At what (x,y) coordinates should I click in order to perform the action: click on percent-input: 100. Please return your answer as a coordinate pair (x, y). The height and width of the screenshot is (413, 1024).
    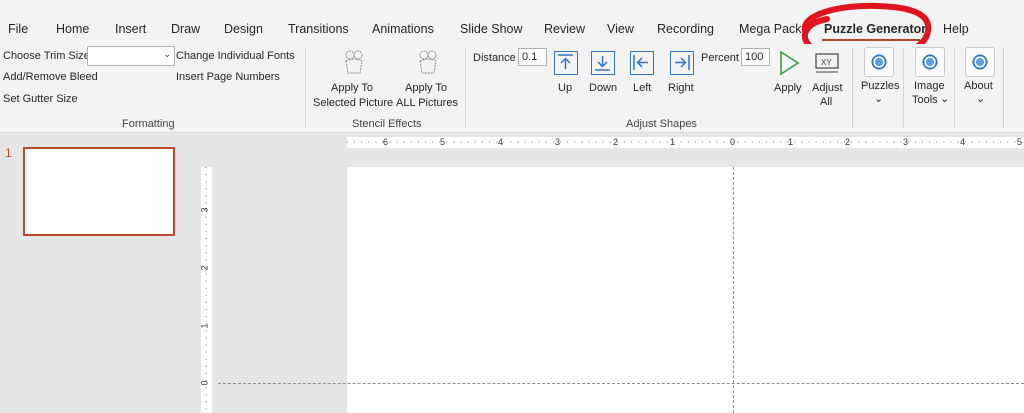
    Looking at the image, I should click on (755, 57).